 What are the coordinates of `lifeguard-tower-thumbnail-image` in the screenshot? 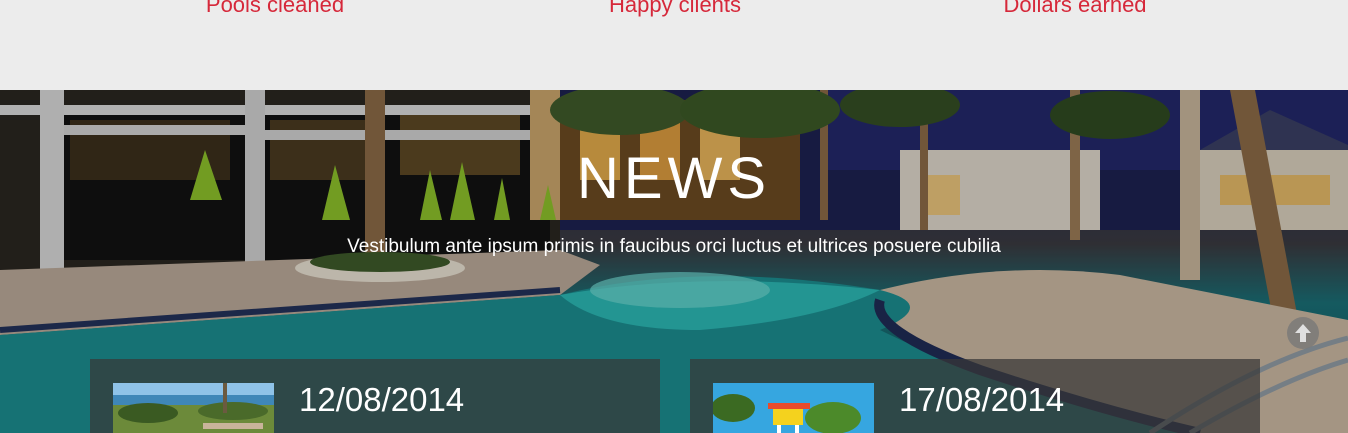 It's located at (793, 408).